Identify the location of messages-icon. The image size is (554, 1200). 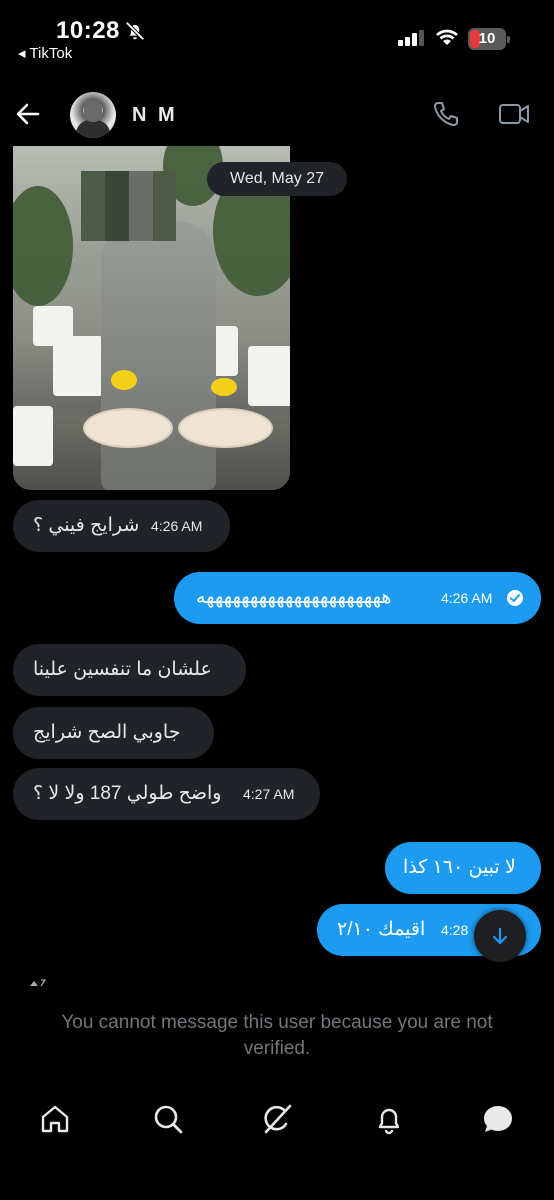
(498, 1119).